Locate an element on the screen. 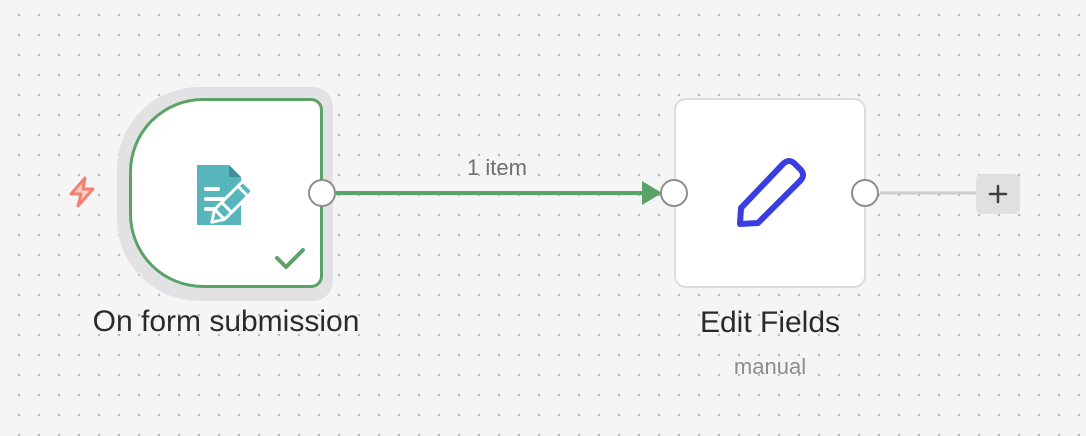 The height and width of the screenshot is (436, 1086). success-check-icon is located at coordinates (290, 258).